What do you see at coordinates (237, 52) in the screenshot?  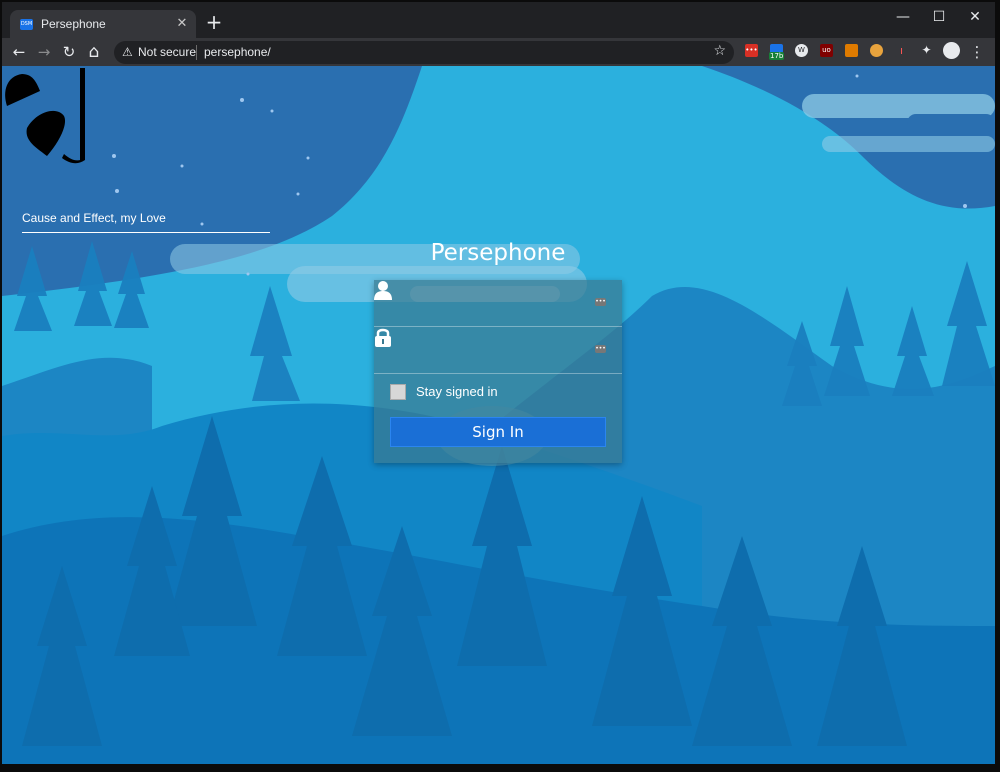 I see `url-text: persephone/` at bounding box center [237, 52].